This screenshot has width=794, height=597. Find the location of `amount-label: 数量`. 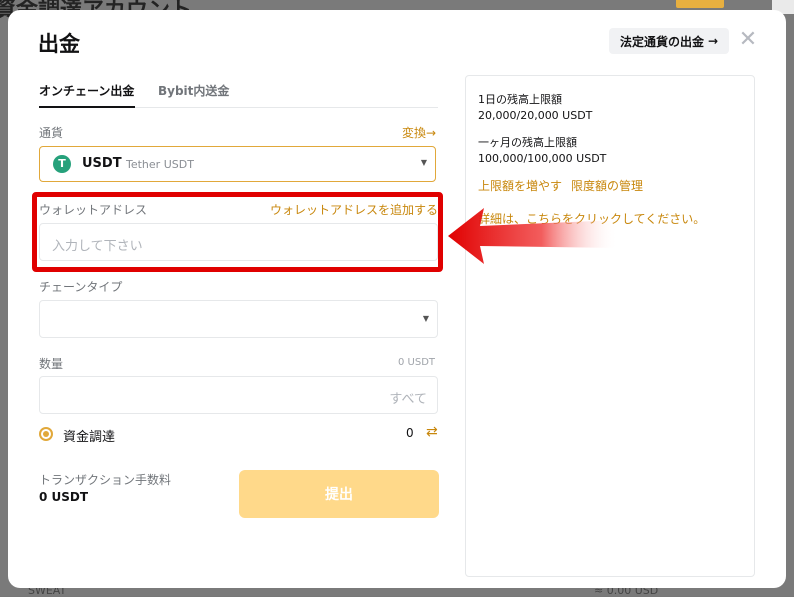

amount-label: 数量 is located at coordinates (51, 364).